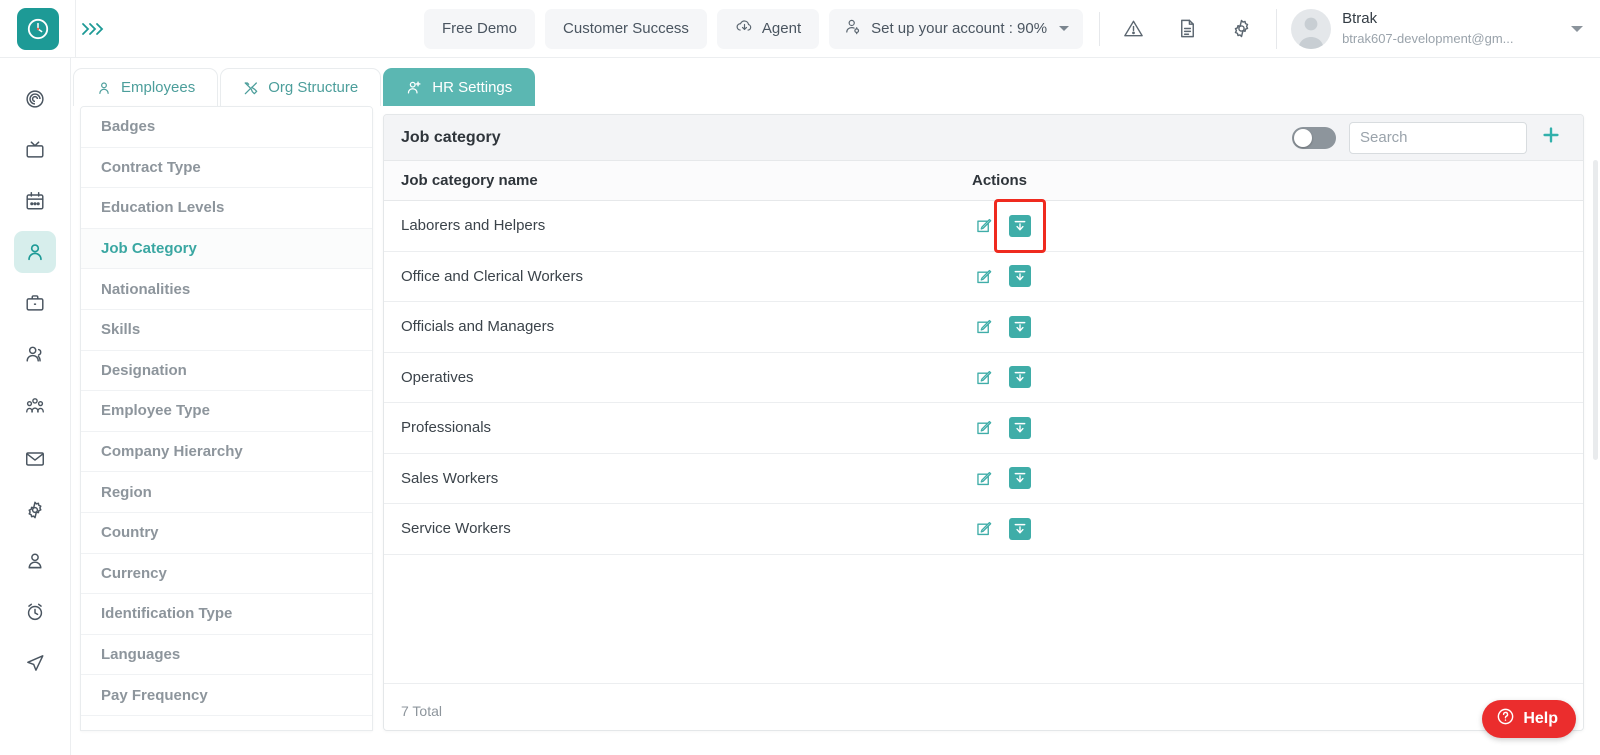 The width and height of the screenshot is (1600, 755). I want to click on sidebar-item-job-category: Job Category, so click(226, 249).